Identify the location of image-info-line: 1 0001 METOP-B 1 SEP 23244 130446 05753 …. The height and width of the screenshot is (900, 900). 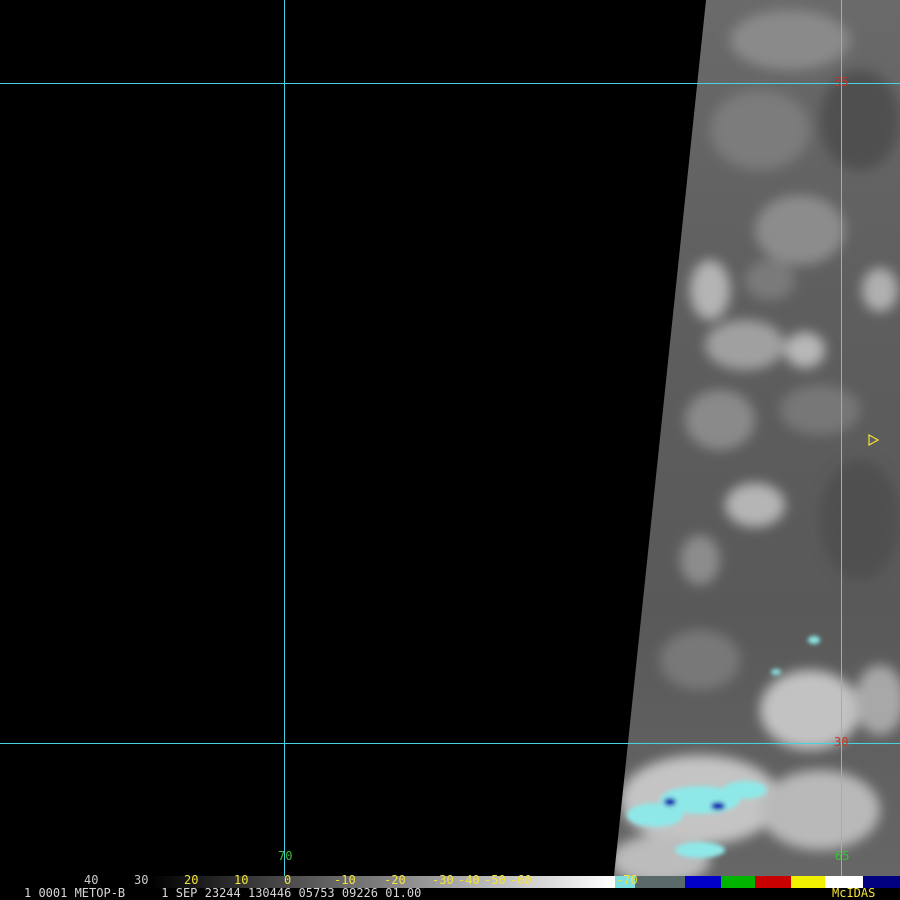
(223, 893).